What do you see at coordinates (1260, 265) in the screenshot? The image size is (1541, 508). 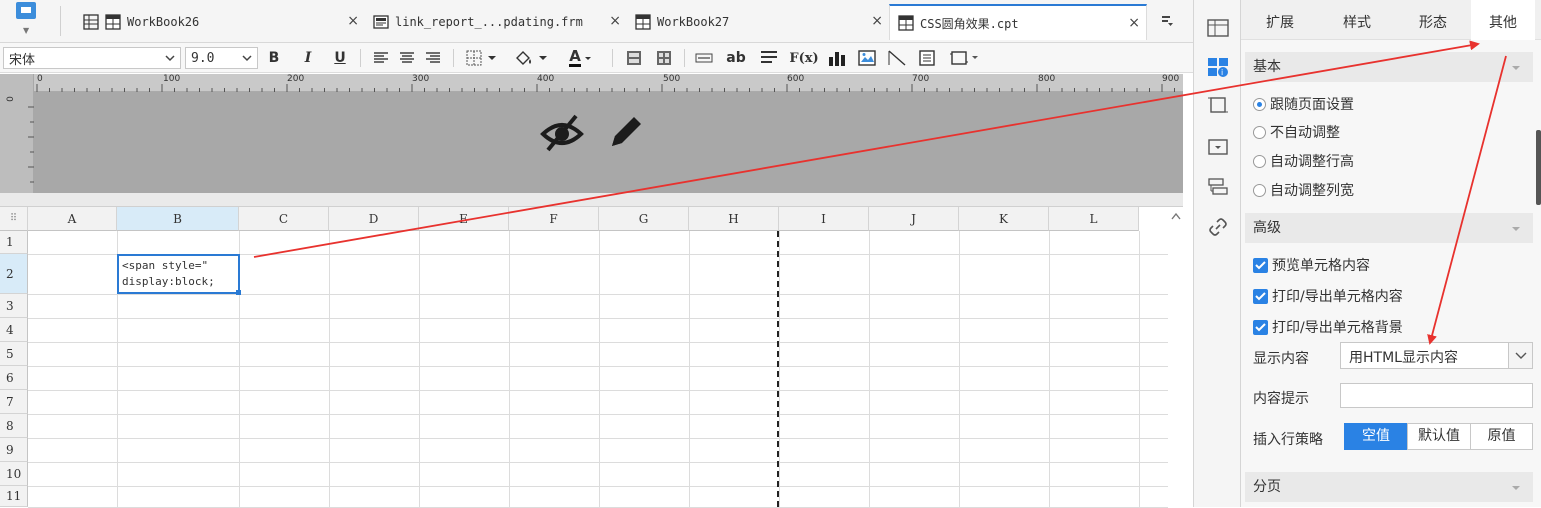 I see `checkbox-checked-icon` at bounding box center [1260, 265].